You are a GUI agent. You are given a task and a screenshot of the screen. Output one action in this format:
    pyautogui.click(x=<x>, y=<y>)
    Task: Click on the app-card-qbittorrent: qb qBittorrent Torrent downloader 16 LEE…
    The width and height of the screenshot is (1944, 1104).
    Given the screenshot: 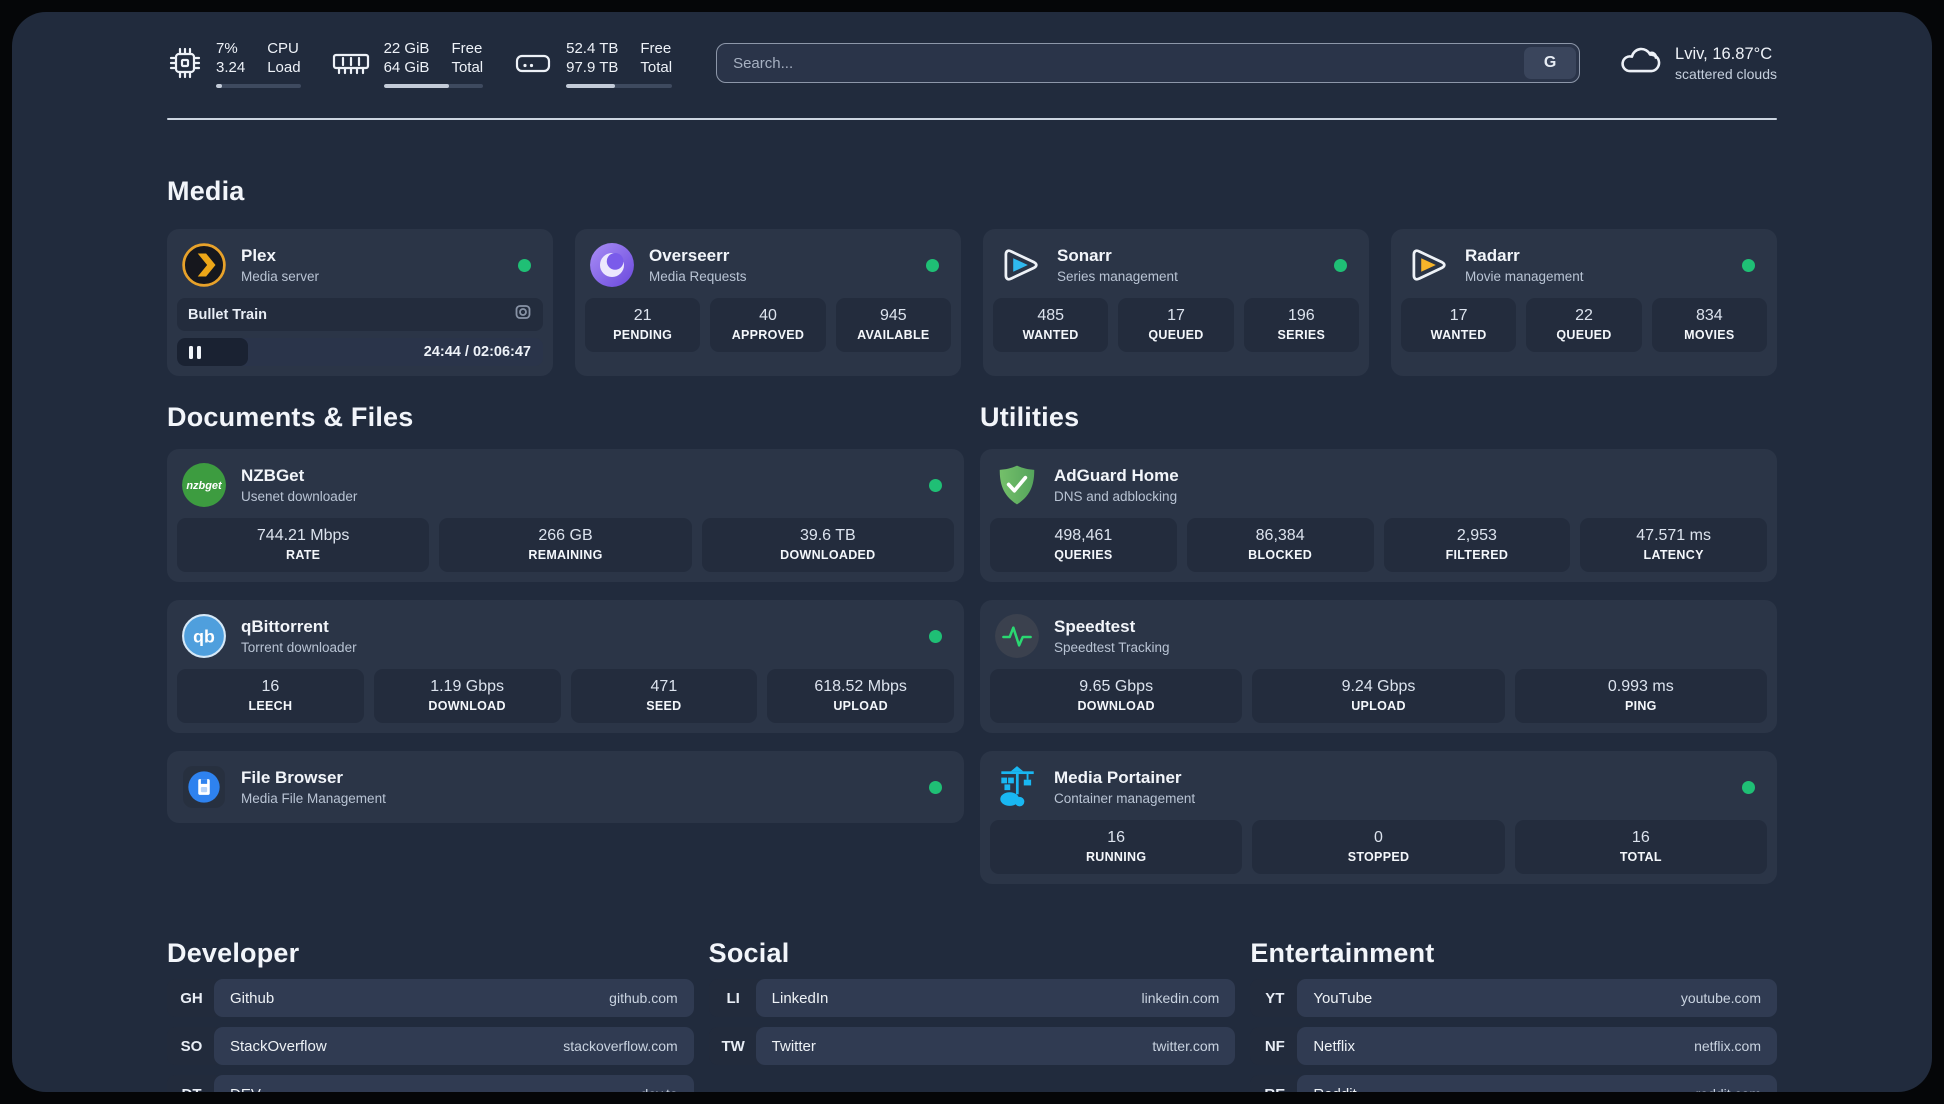 What is the action you would take?
    pyautogui.click(x=565, y=666)
    